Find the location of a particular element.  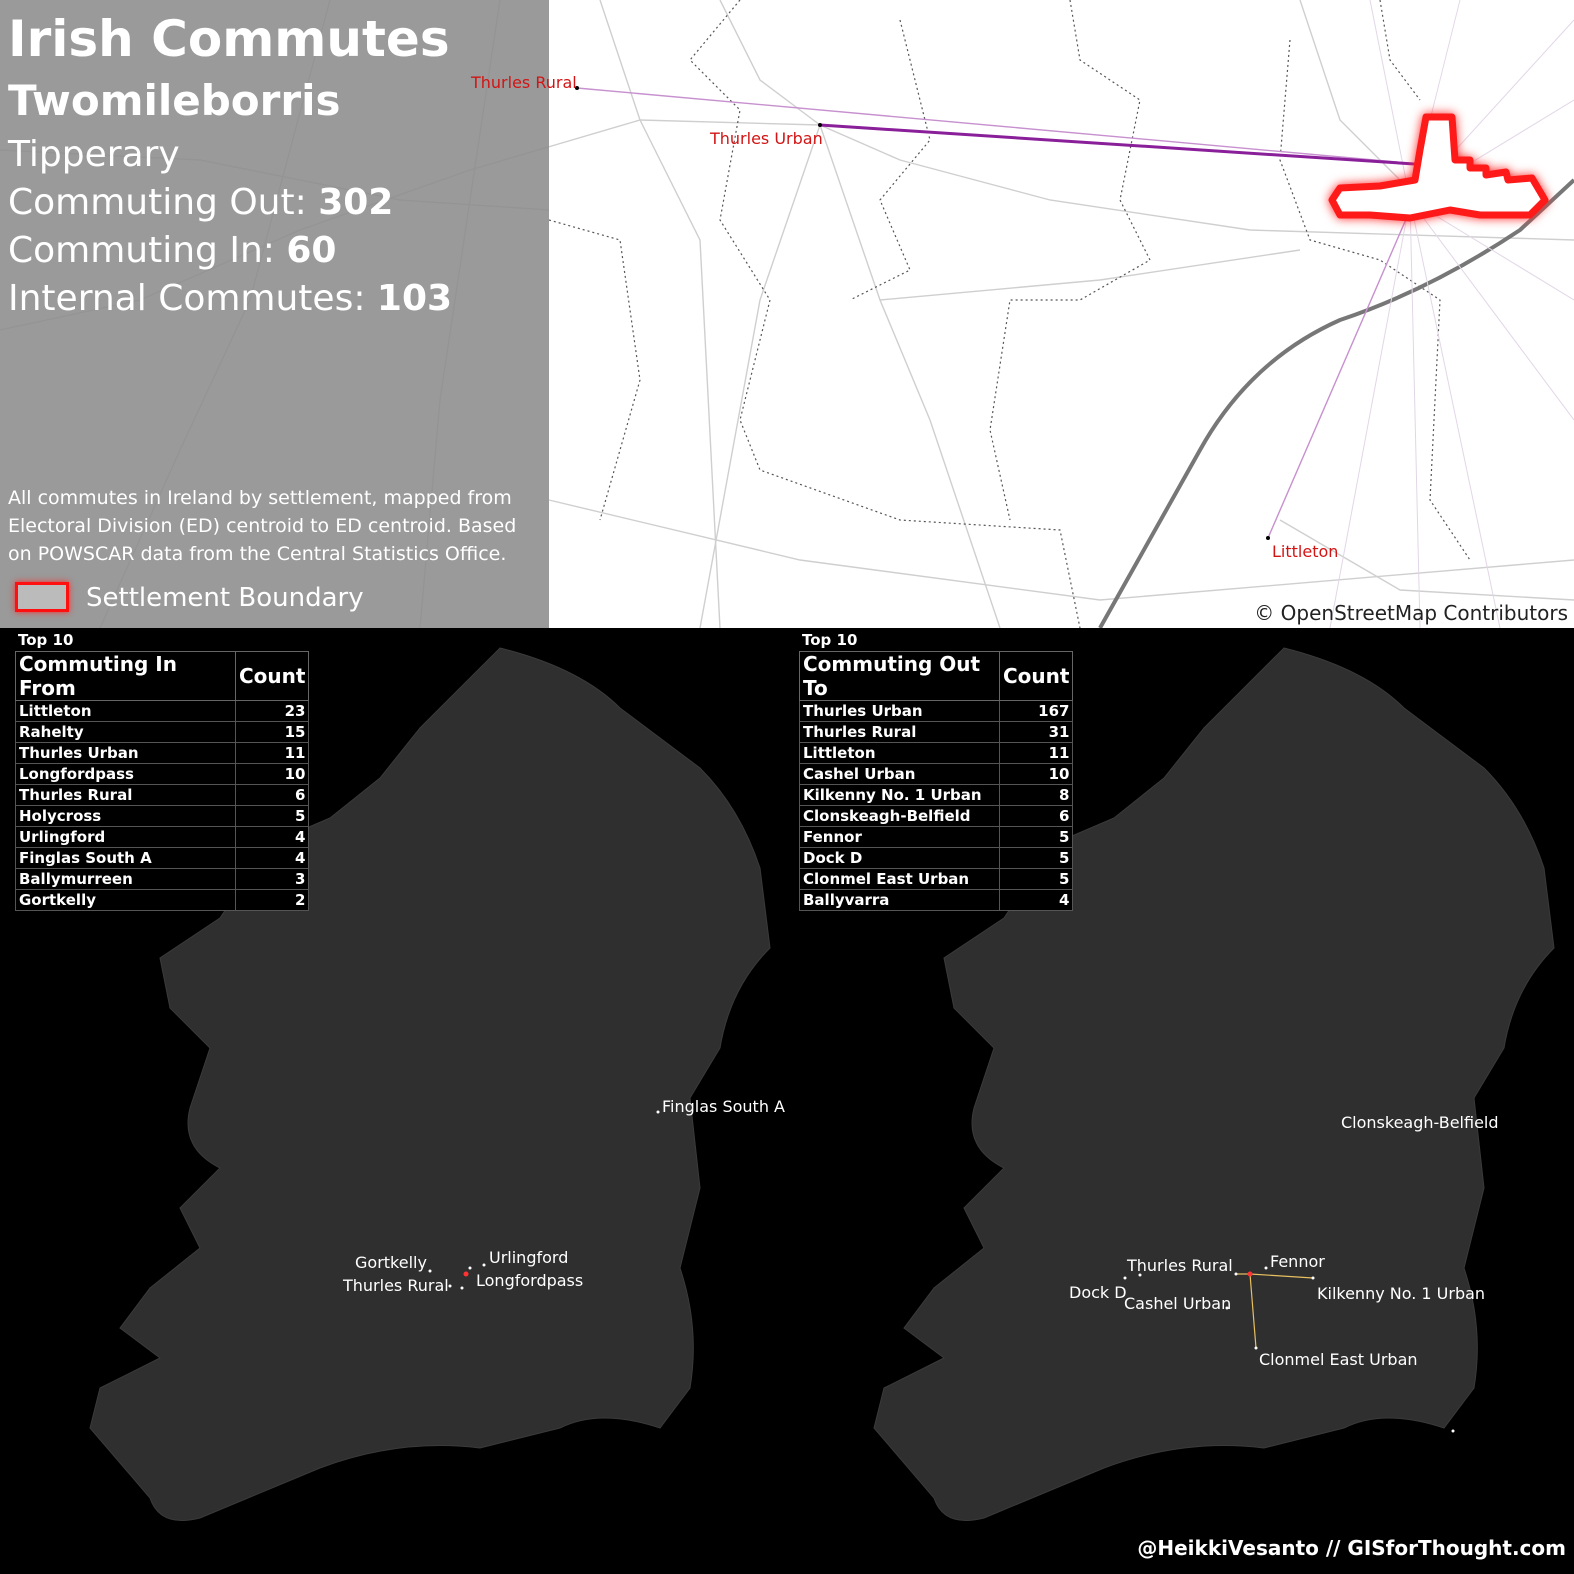

table-row: Gortkelly 2 is located at coordinates (162, 900).